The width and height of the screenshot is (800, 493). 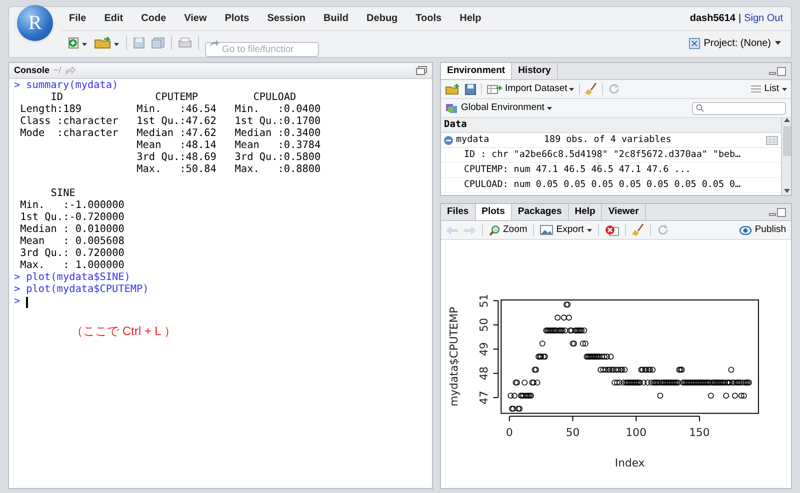 I want to click on y-axis-label: mydata$CPUTEMP, so click(x=454, y=356).